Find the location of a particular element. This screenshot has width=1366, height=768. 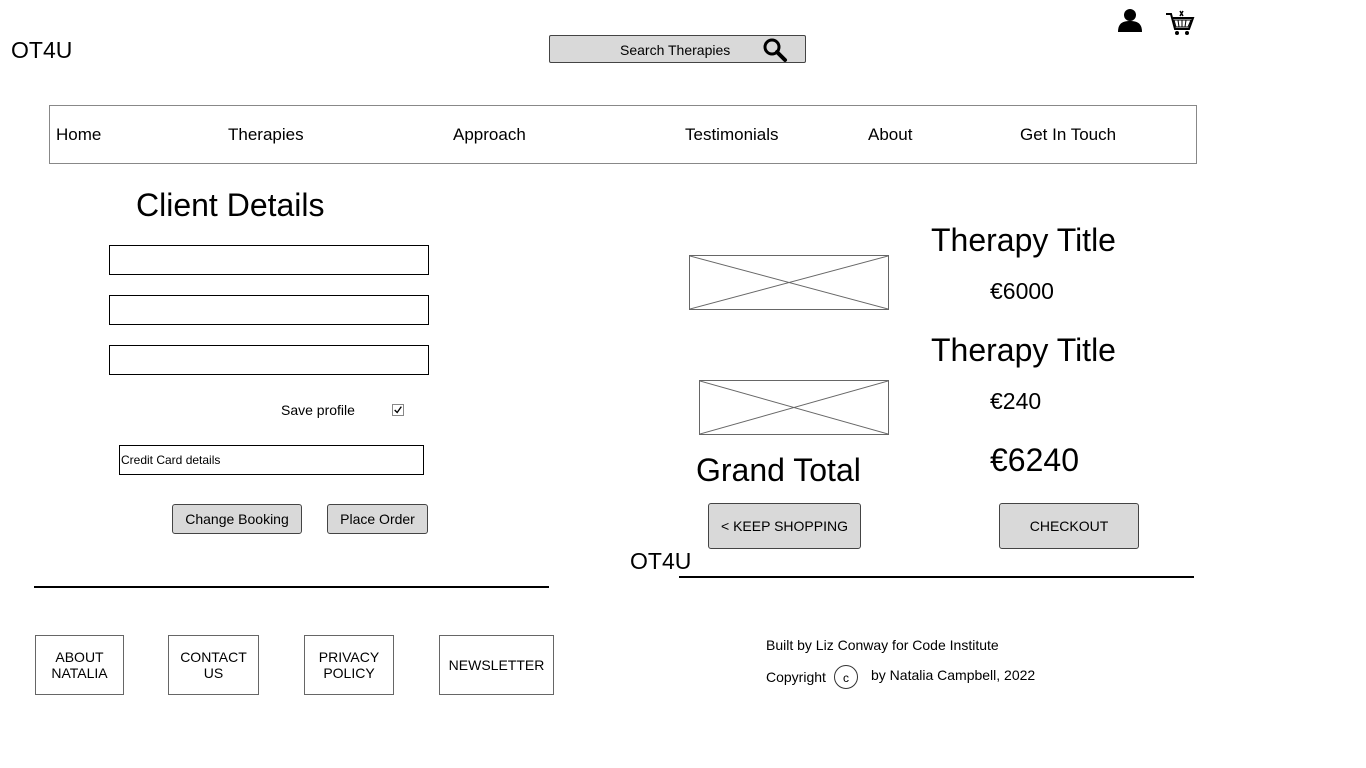

nav-approach: Approach is located at coordinates (489, 135).